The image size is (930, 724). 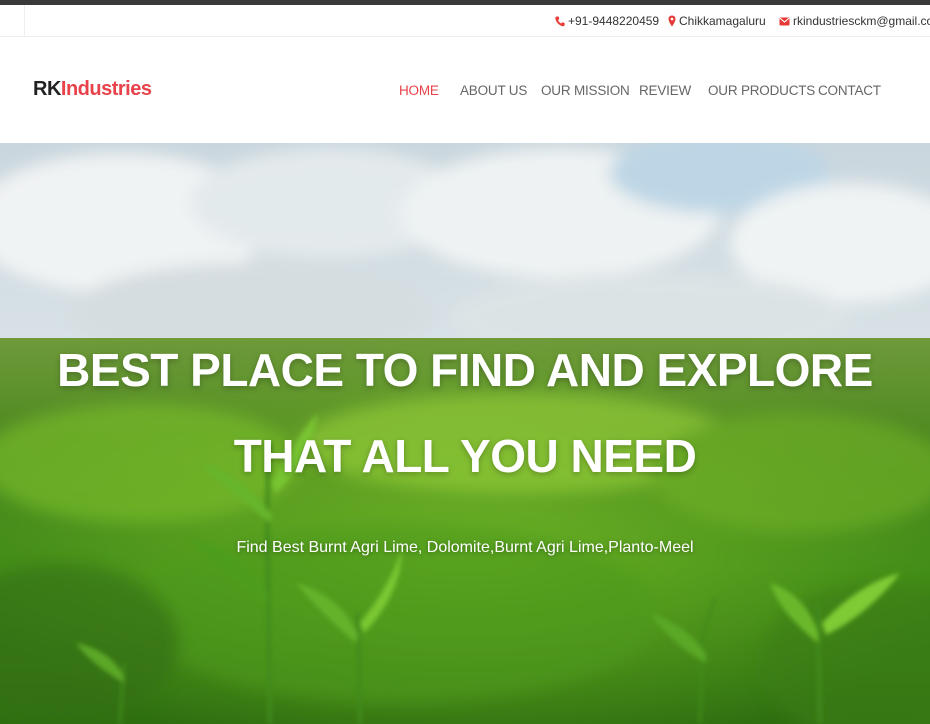 I want to click on phone-icon, so click(x=560, y=21).